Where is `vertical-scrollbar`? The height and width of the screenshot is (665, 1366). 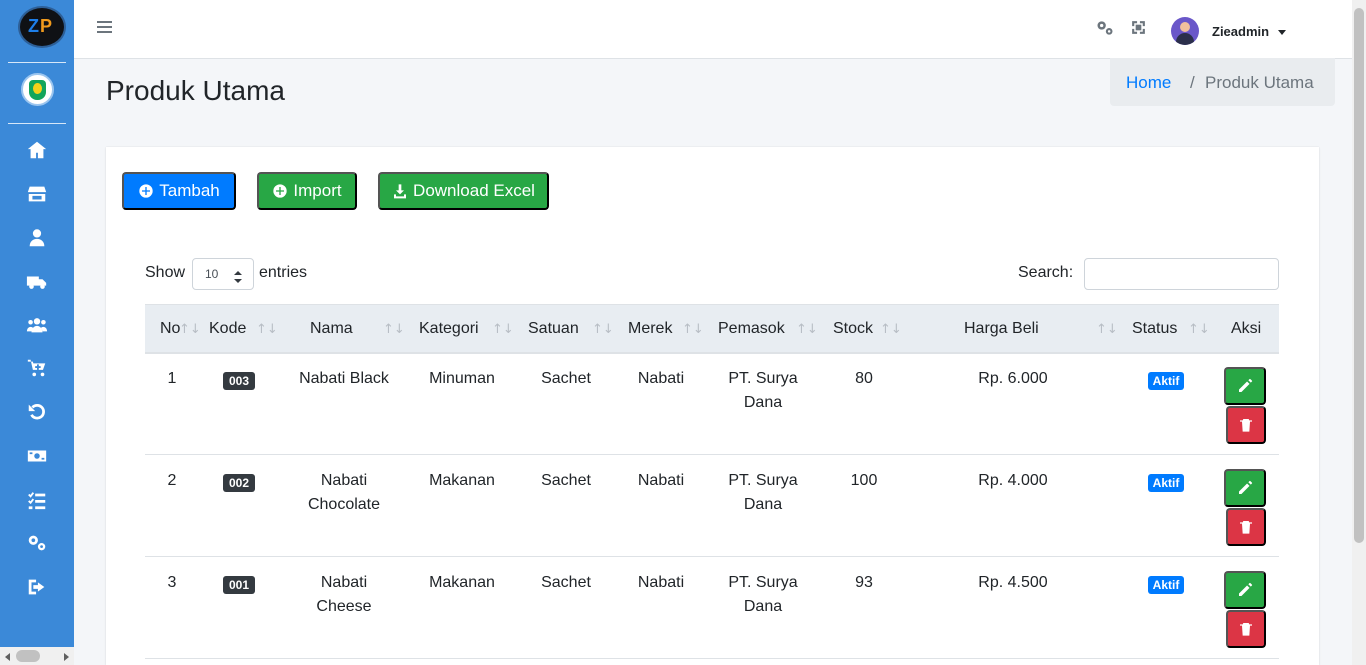 vertical-scrollbar is located at coordinates (1359, 332).